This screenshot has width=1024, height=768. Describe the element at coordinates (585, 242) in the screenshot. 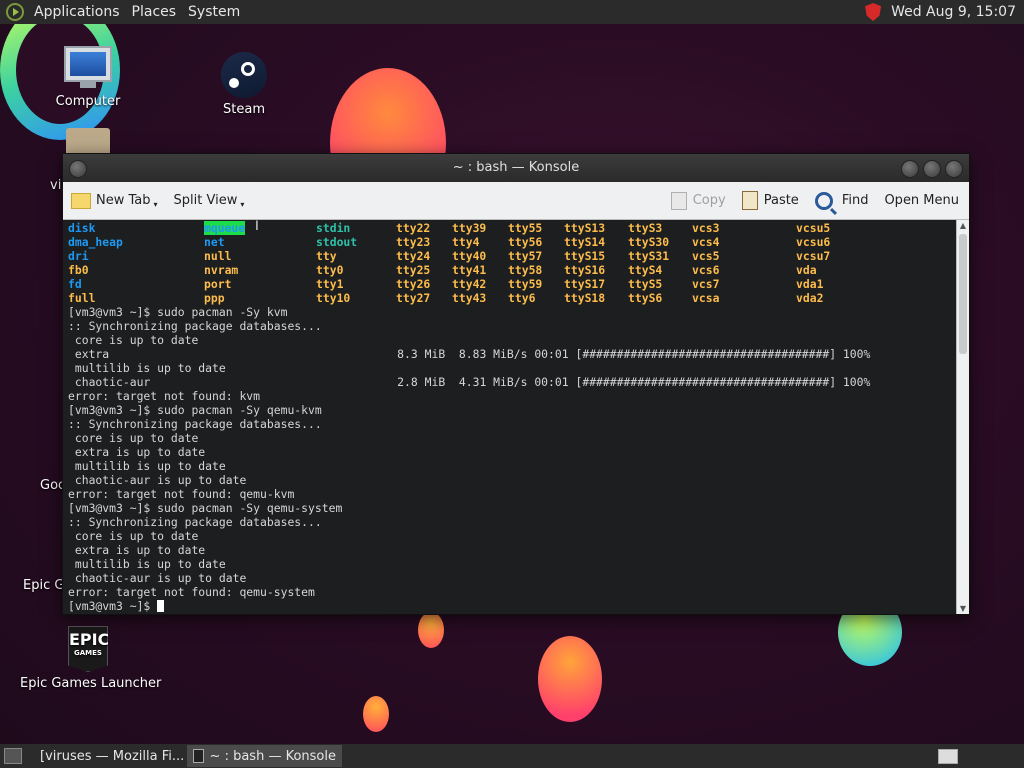

I see `device-entry: ttyS14` at that location.